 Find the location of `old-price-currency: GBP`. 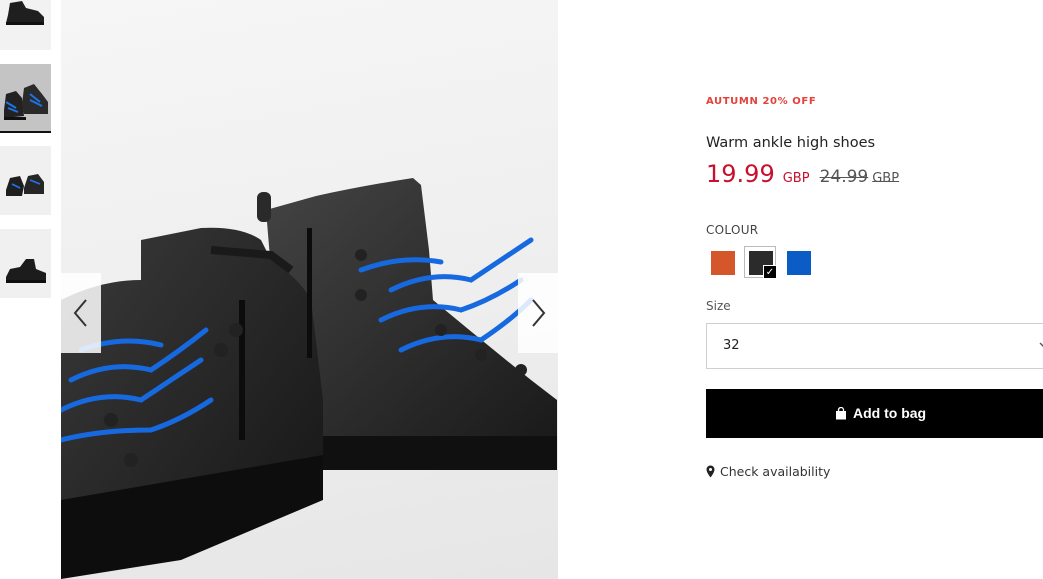

old-price-currency: GBP is located at coordinates (886, 178).